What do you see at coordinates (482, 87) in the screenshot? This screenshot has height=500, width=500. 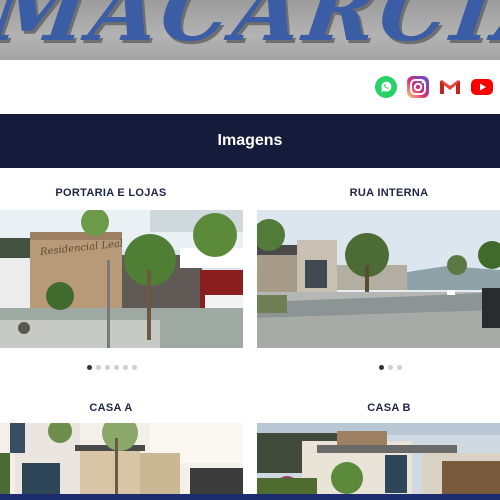 I see `youtube-icon` at bounding box center [482, 87].